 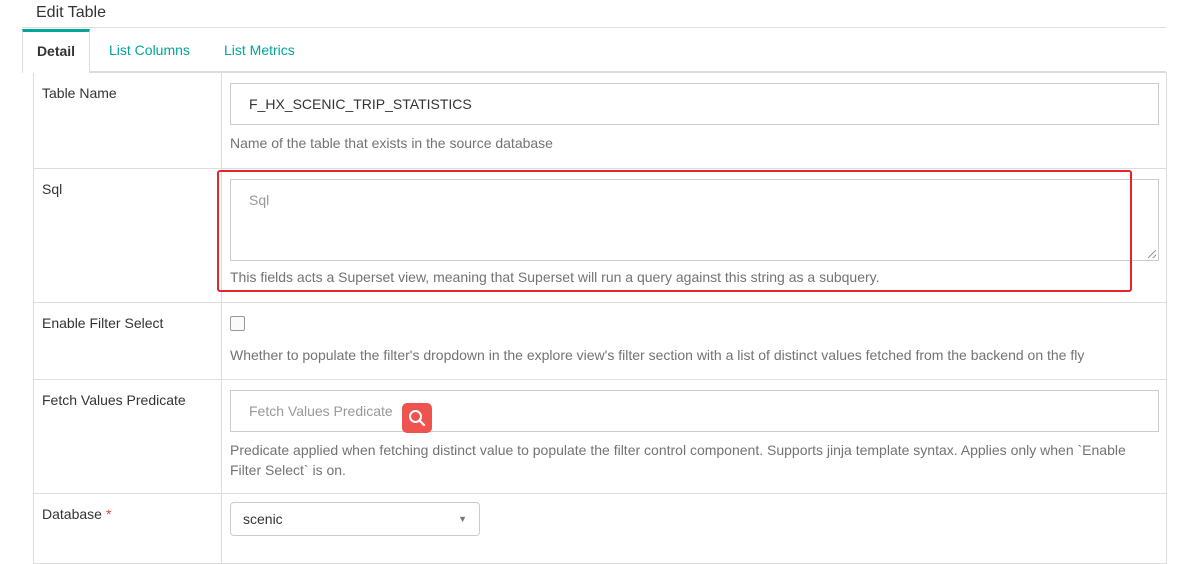 What do you see at coordinates (72, 514) in the screenshot?
I see `database-label: Database` at bounding box center [72, 514].